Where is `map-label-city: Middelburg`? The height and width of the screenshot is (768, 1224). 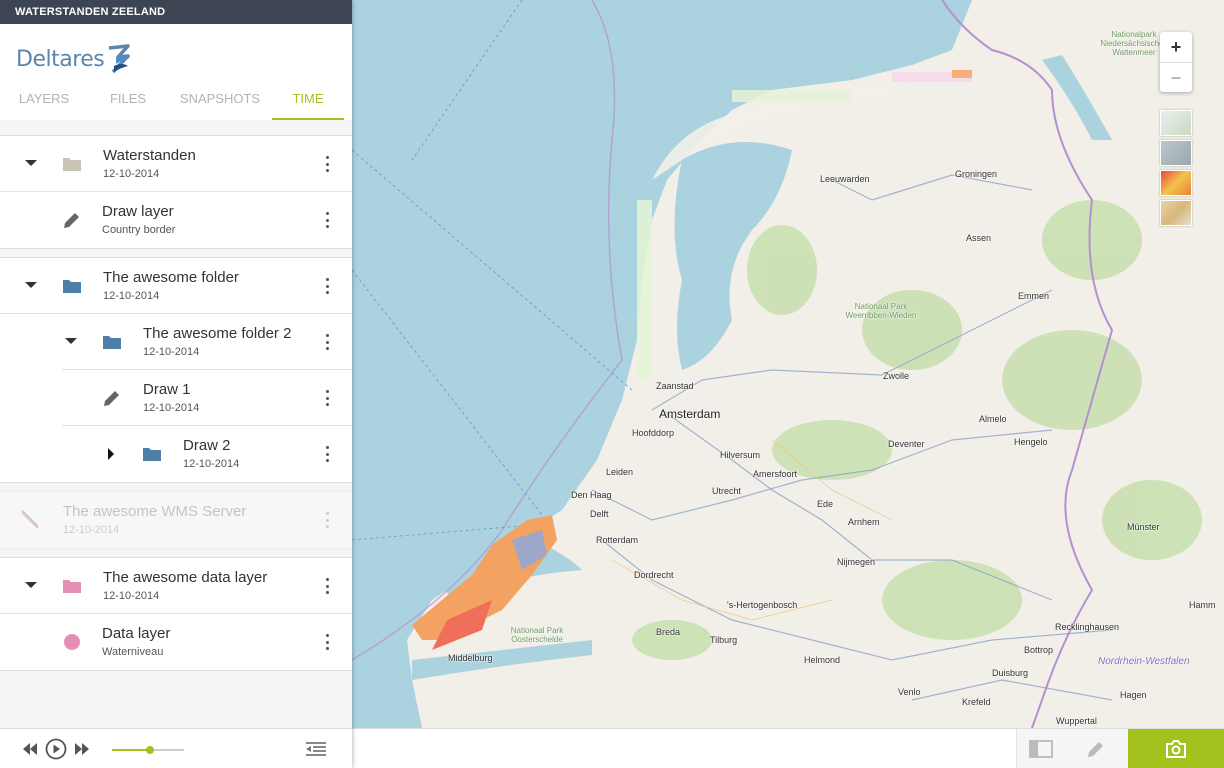
map-label-city: Middelburg is located at coordinates (470, 658).